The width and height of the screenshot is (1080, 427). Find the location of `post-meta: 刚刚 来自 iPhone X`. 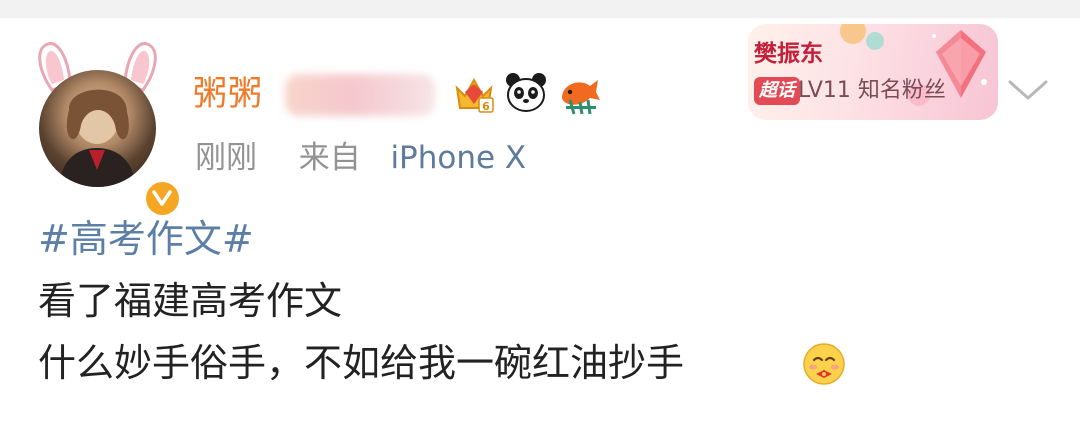

post-meta: 刚刚 来自 iPhone X is located at coordinates (360, 158).